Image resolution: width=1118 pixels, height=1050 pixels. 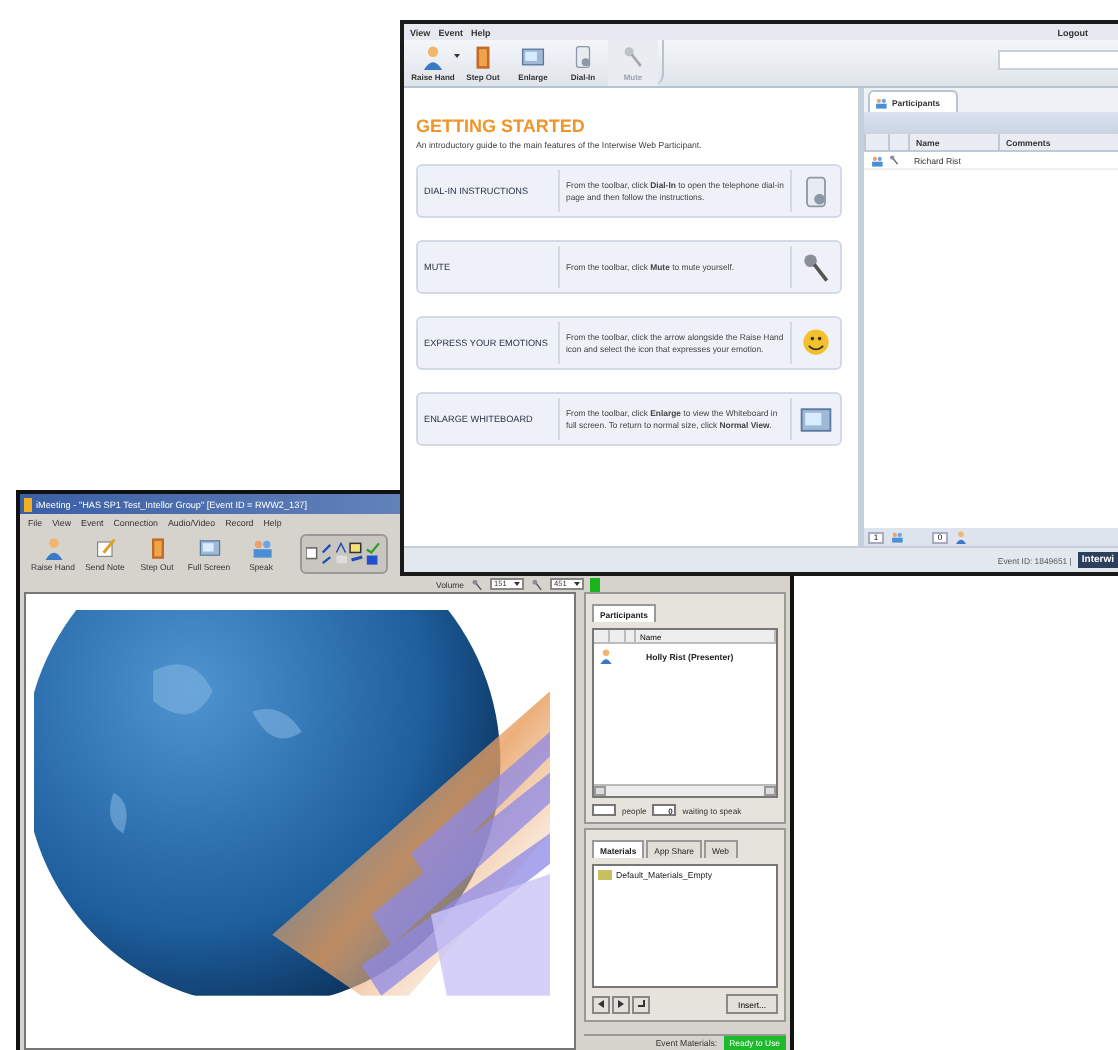 What do you see at coordinates (605, 875) in the screenshot?
I see `folder-icon` at bounding box center [605, 875].